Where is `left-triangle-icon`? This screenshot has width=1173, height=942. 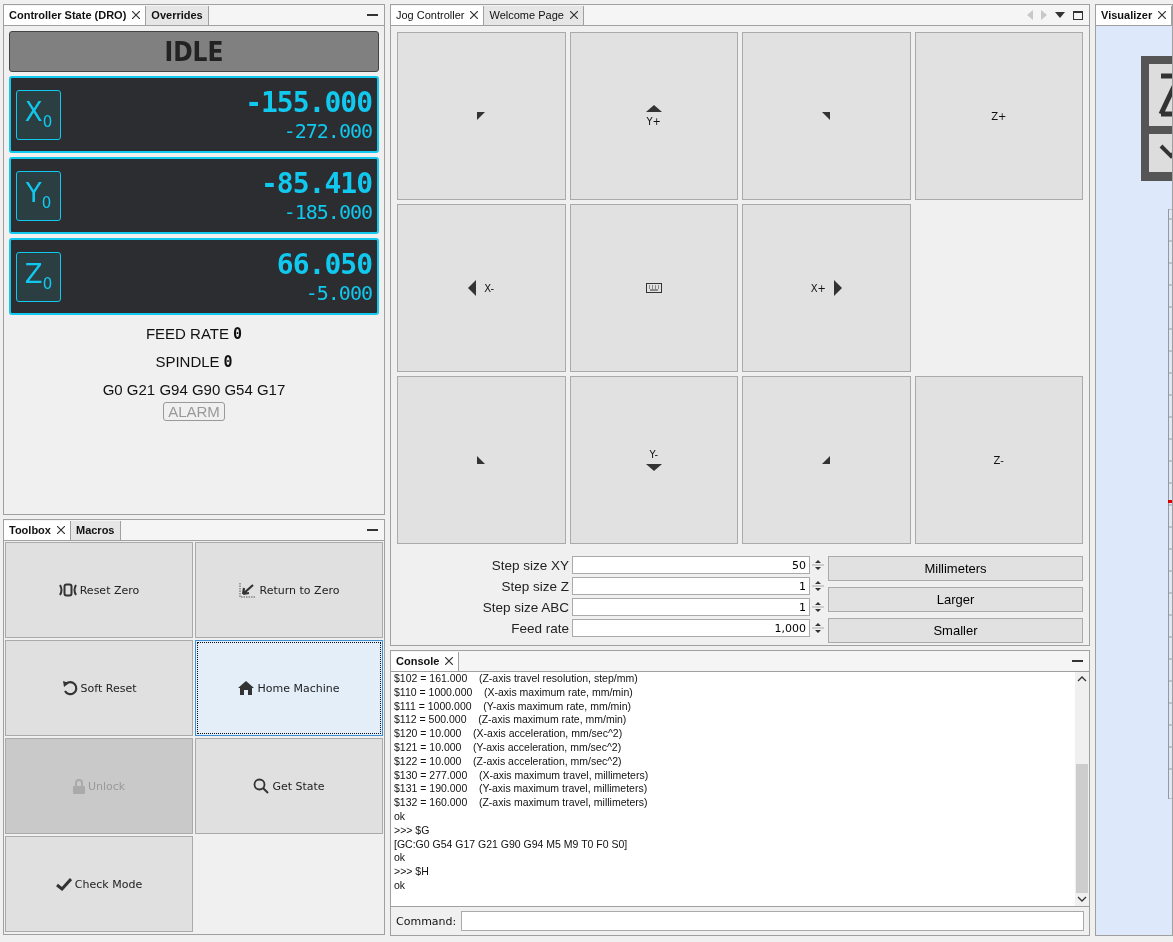 left-triangle-icon is located at coordinates (472, 288).